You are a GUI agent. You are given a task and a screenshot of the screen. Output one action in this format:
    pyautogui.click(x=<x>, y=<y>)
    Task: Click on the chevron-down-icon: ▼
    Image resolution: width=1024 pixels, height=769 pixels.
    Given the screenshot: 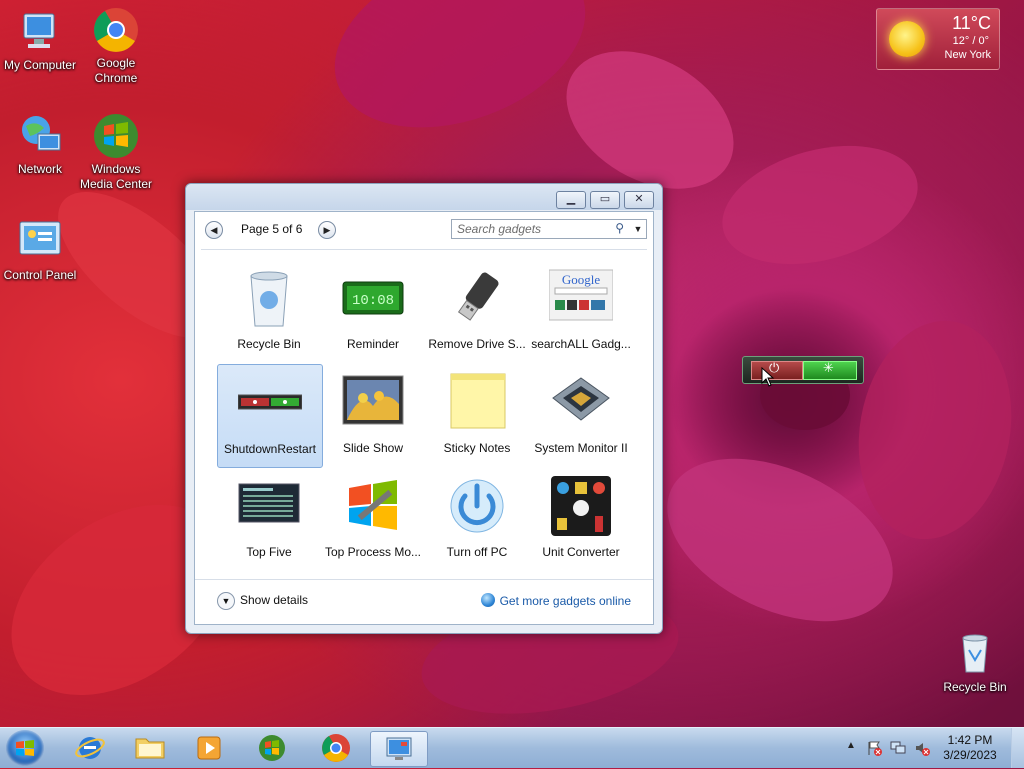 What is the action you would take?
    pyautogui.click(x=226, y=601)
    